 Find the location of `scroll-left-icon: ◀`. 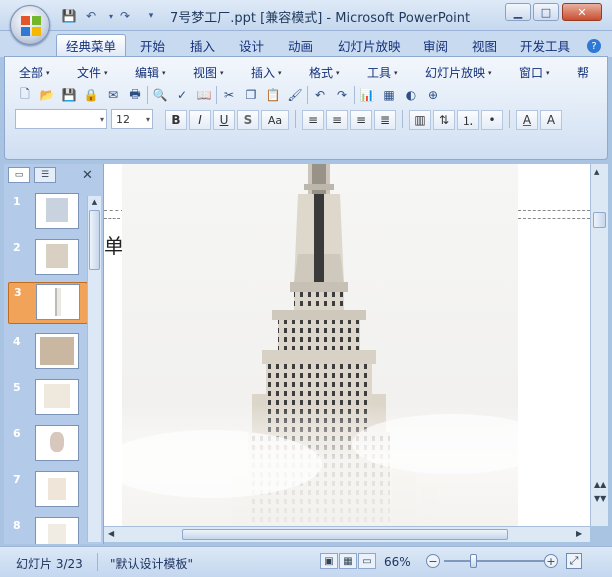

scroll-left-icon: ◀ is located at coordinates (111, 533).